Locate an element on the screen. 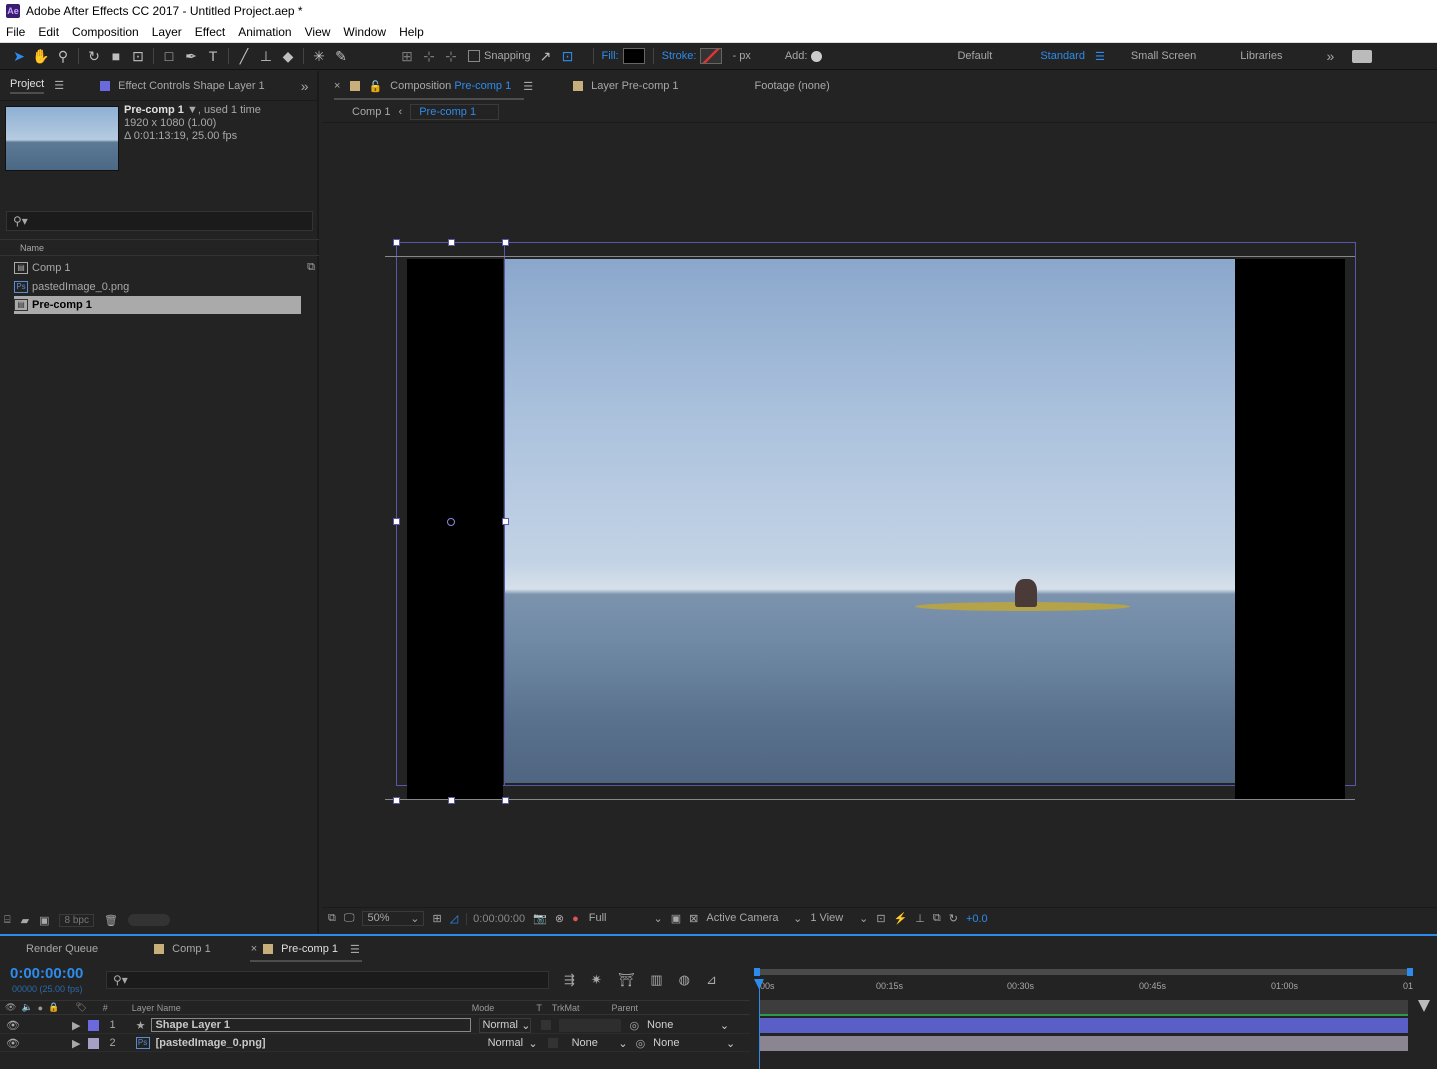 This screenshot has width=1437, height=1069. tab-composition: Composition Pre-comp 1 is located at coordinates (450, 86).